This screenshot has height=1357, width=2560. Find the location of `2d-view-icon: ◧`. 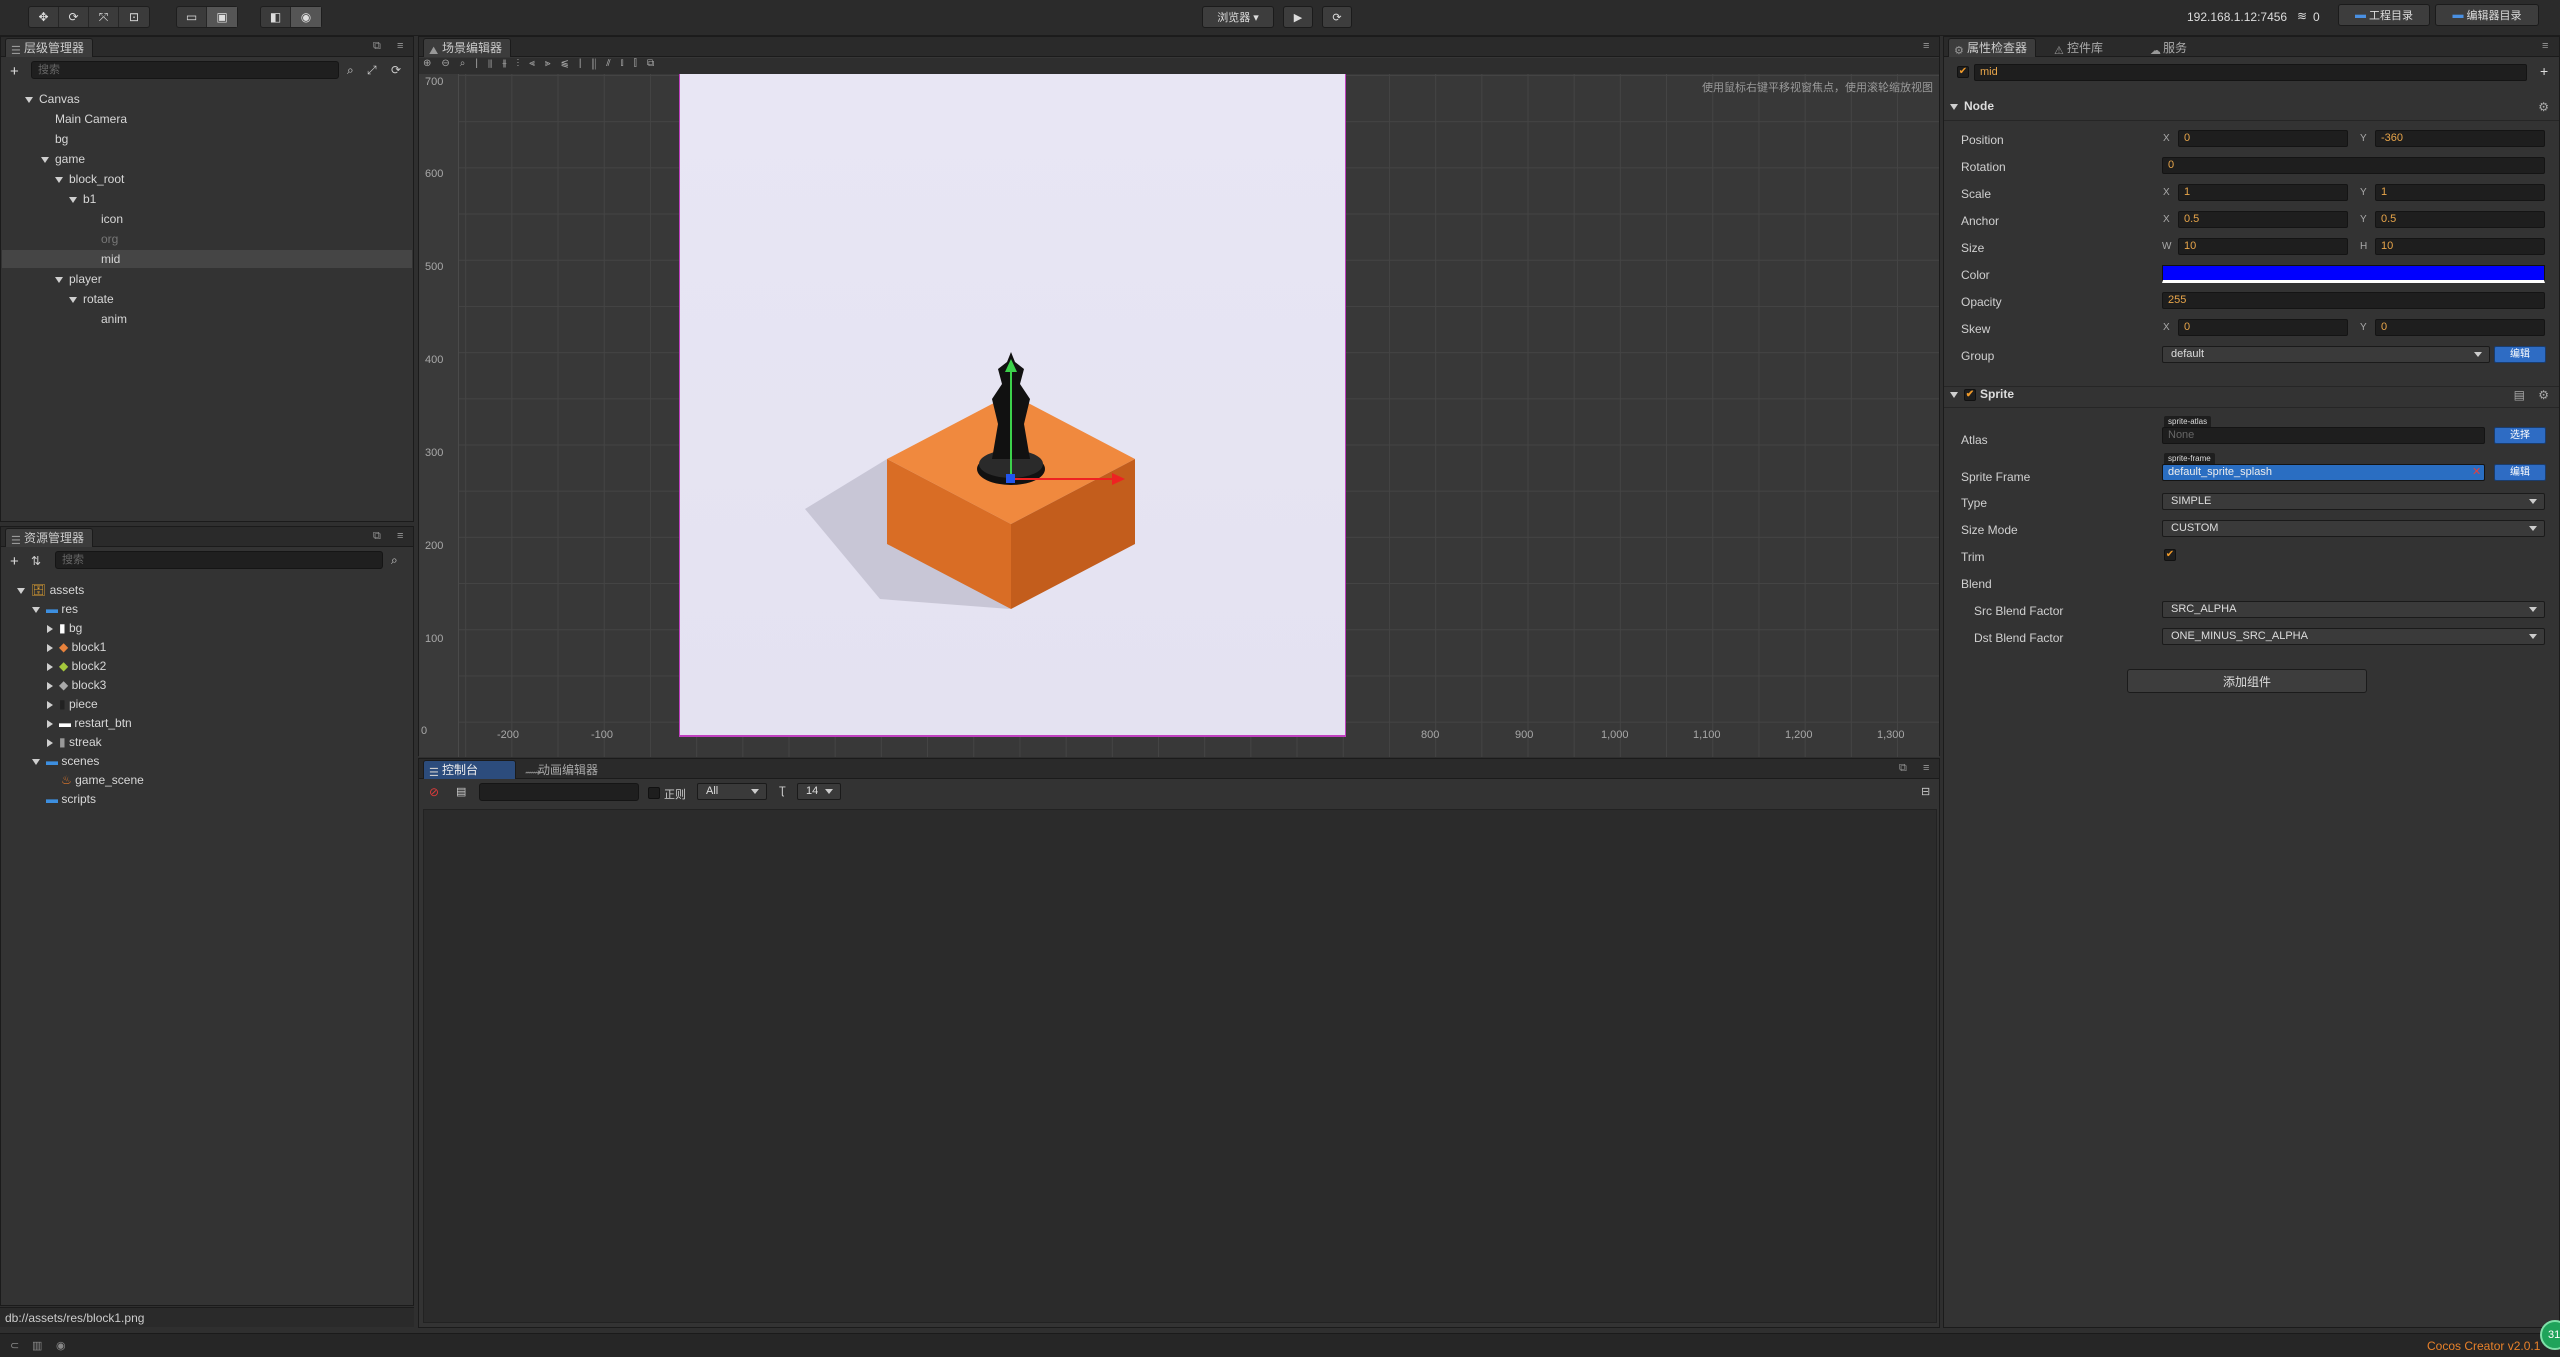

2d-view-icon: ◧ is located at coordinates (276, 17).